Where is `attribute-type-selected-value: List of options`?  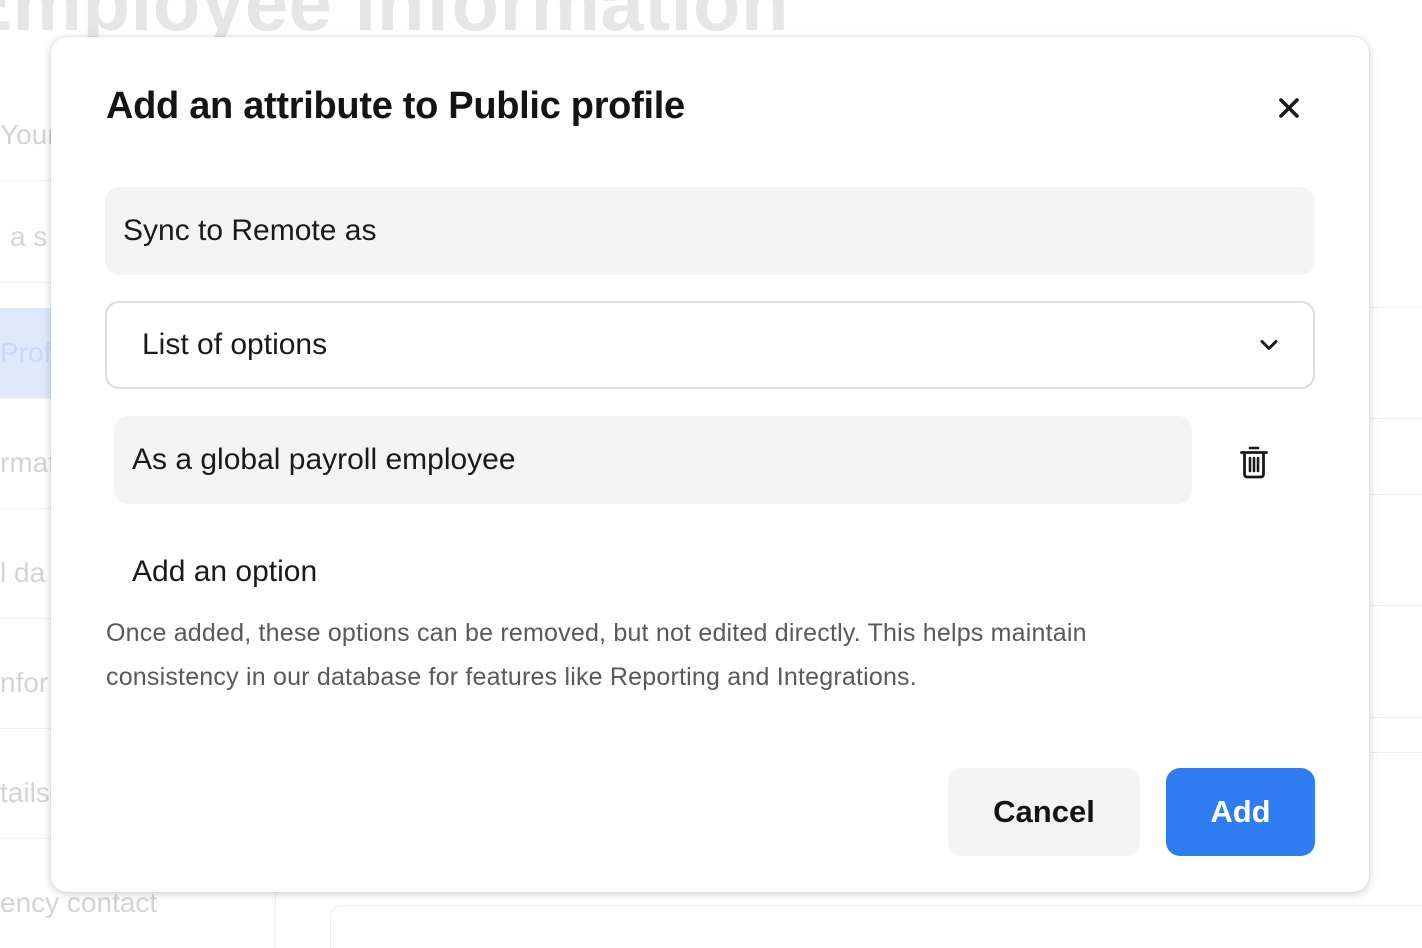
attribute-type-selected-value: List of options is located at coordinates (235, 344).